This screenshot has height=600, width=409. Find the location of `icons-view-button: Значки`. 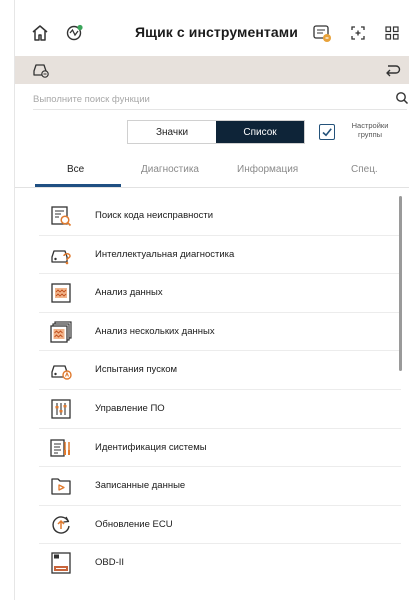

icons-view-button: Значки is located at coordinates (172, 132).